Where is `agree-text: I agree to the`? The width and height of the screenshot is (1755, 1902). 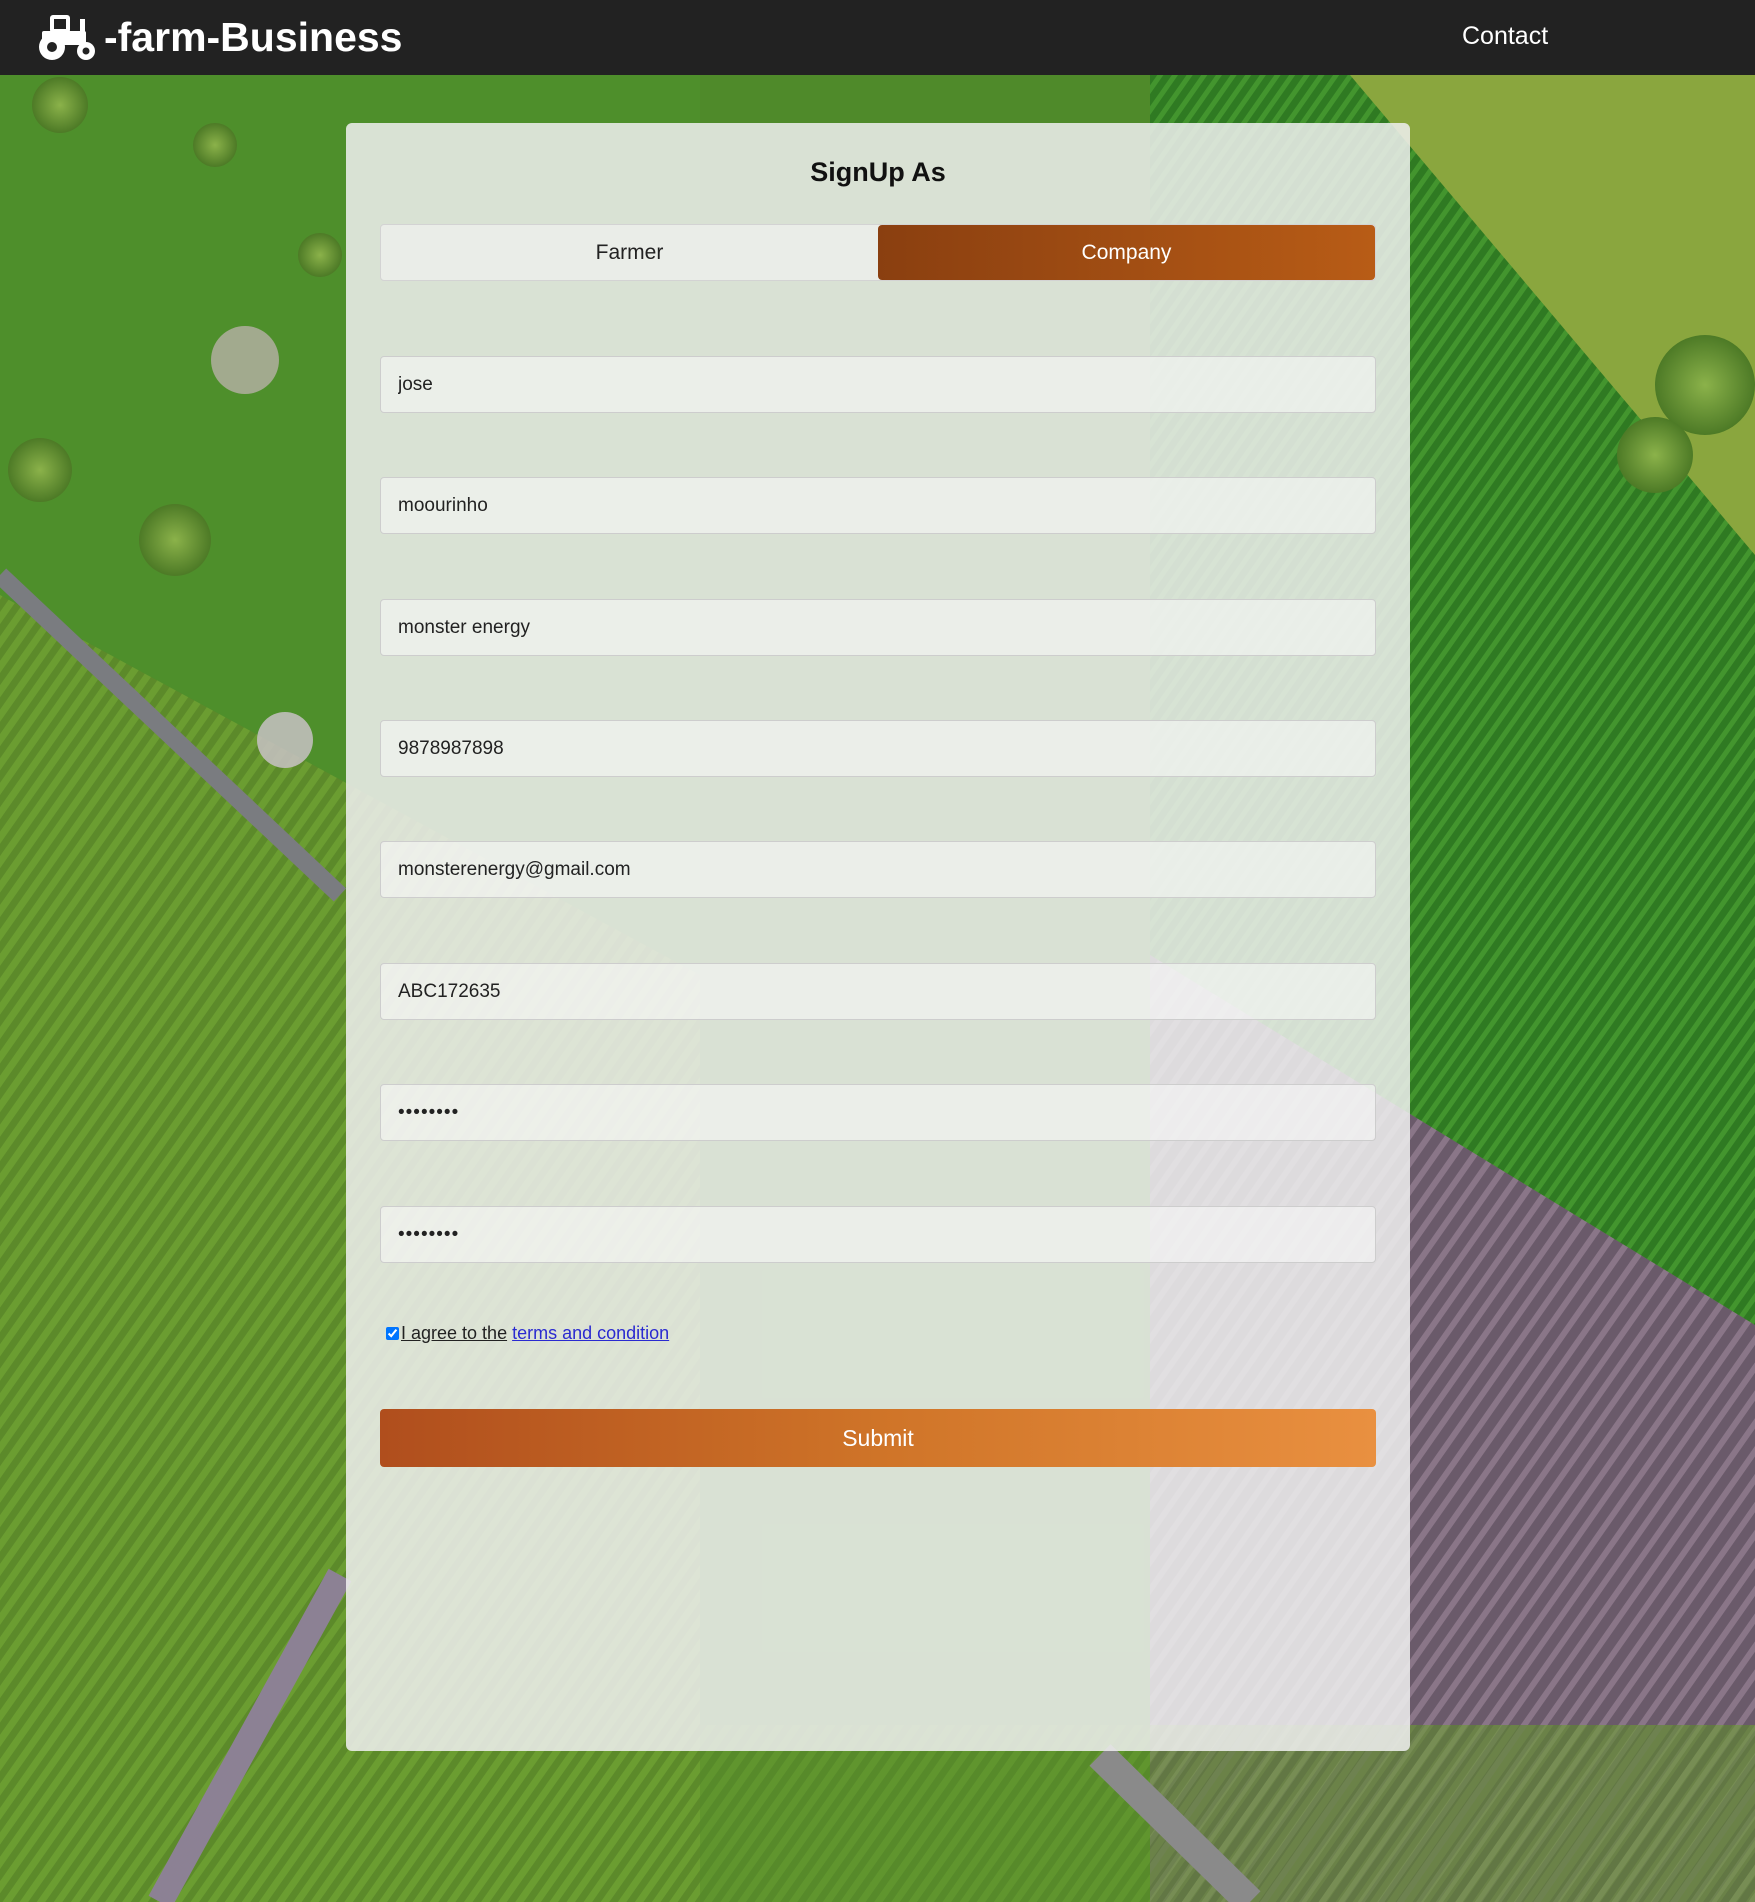 agree-text: I agree to the is located at coordinates (454, 1333).